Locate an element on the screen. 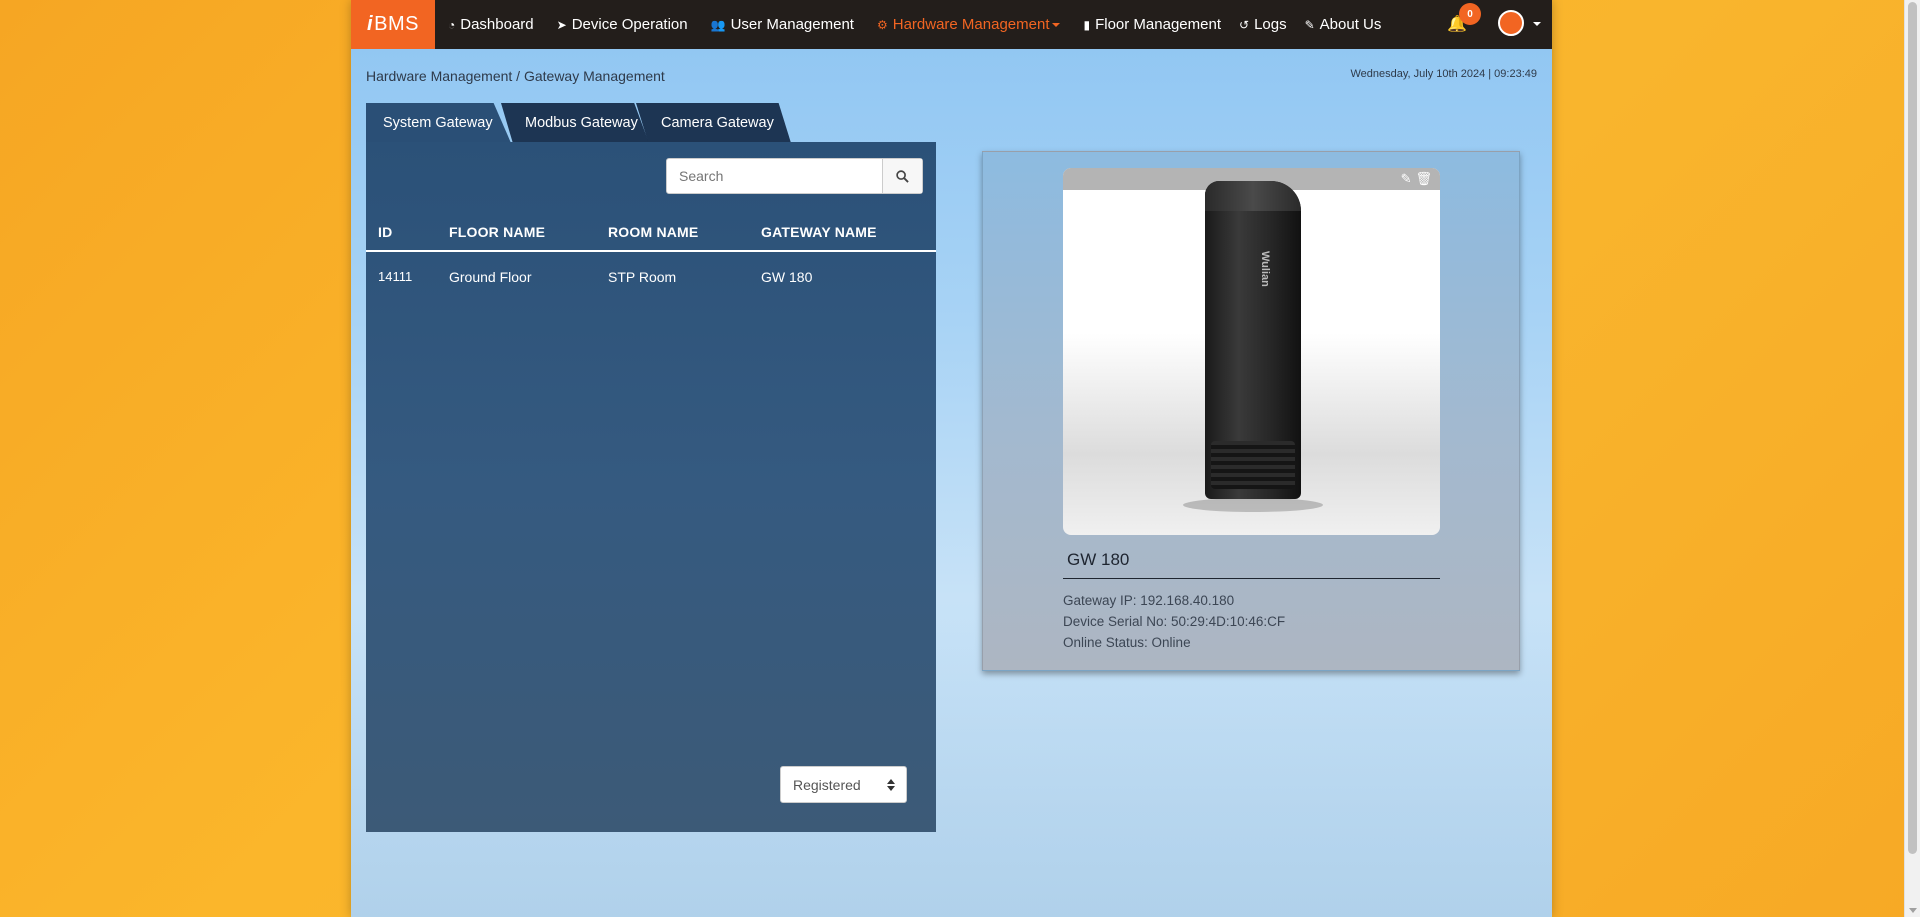  nav-device-operation: ➤ Device Operation is located at coordinates (621, 24).